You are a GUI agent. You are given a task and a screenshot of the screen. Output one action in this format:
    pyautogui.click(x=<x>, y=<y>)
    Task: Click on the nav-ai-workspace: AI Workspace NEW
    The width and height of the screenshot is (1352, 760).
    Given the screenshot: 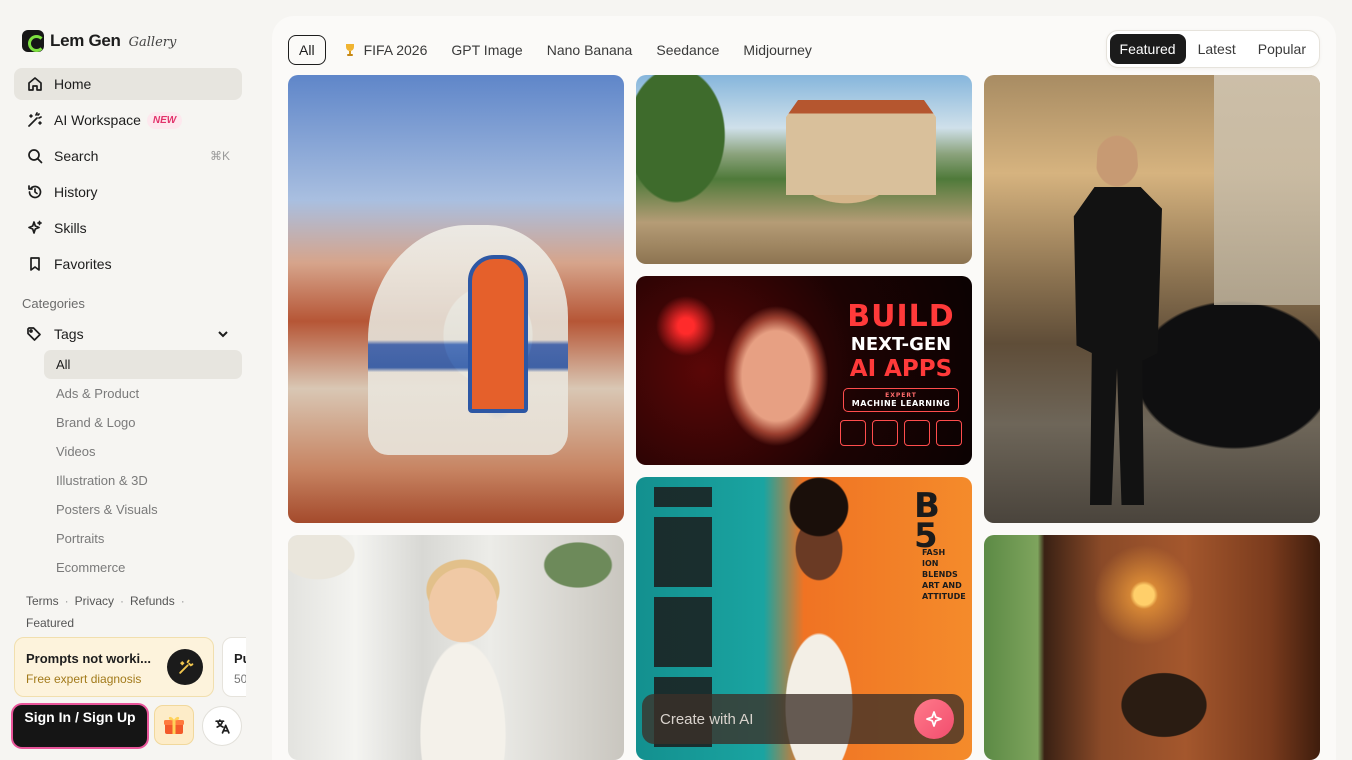 What is the action you would take?
    pyautogui.click(x=128, y=120)
    